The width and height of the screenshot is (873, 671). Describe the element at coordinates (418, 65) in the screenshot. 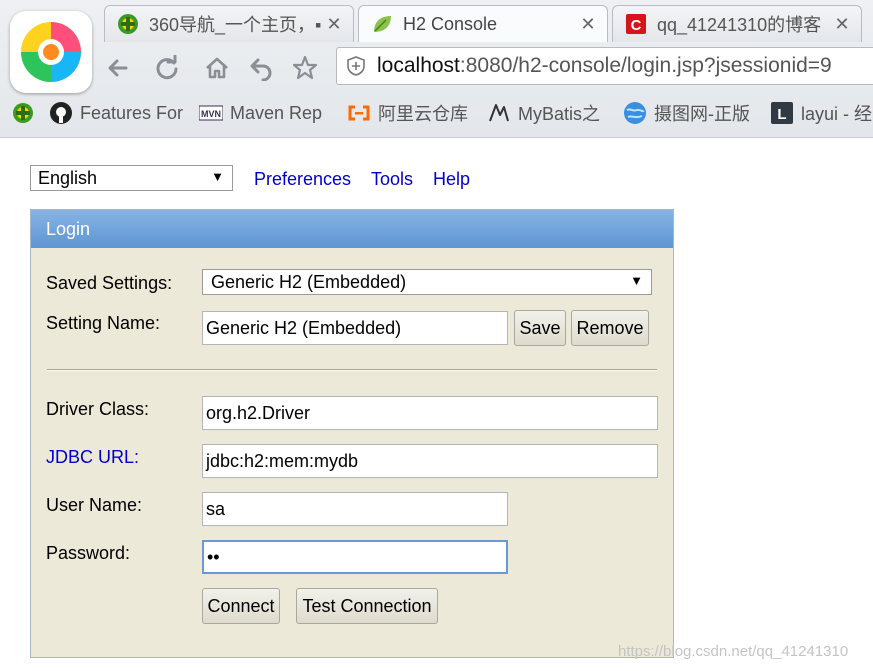

I see `url-host: localhost` at that location.